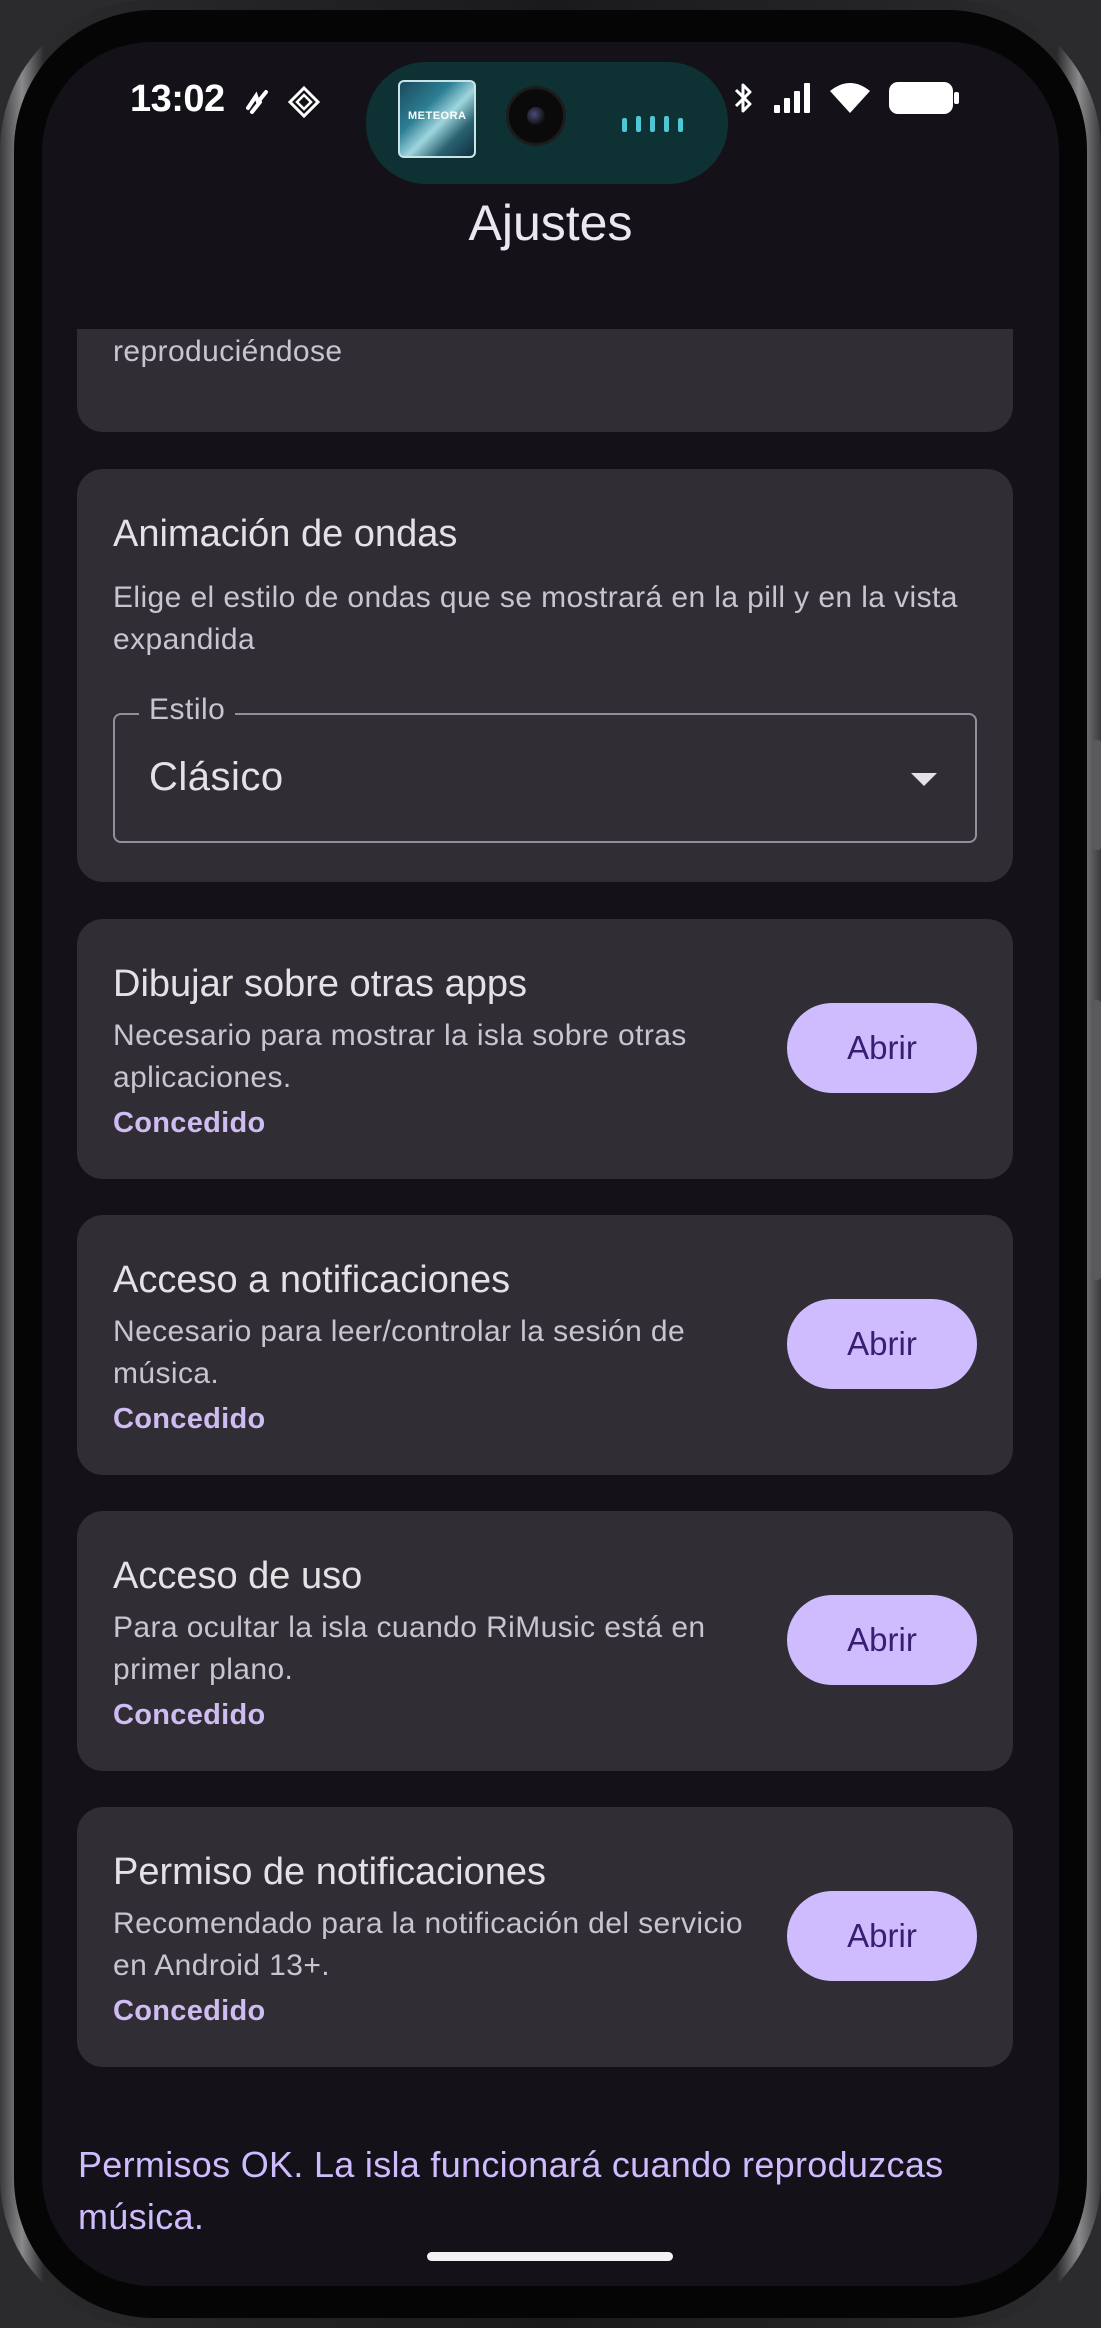 The height and width of the screenshot is (2328, 1101). Describe the element at coordinates (257, 102) in the screenshot. I see `activity-icon` at that location.